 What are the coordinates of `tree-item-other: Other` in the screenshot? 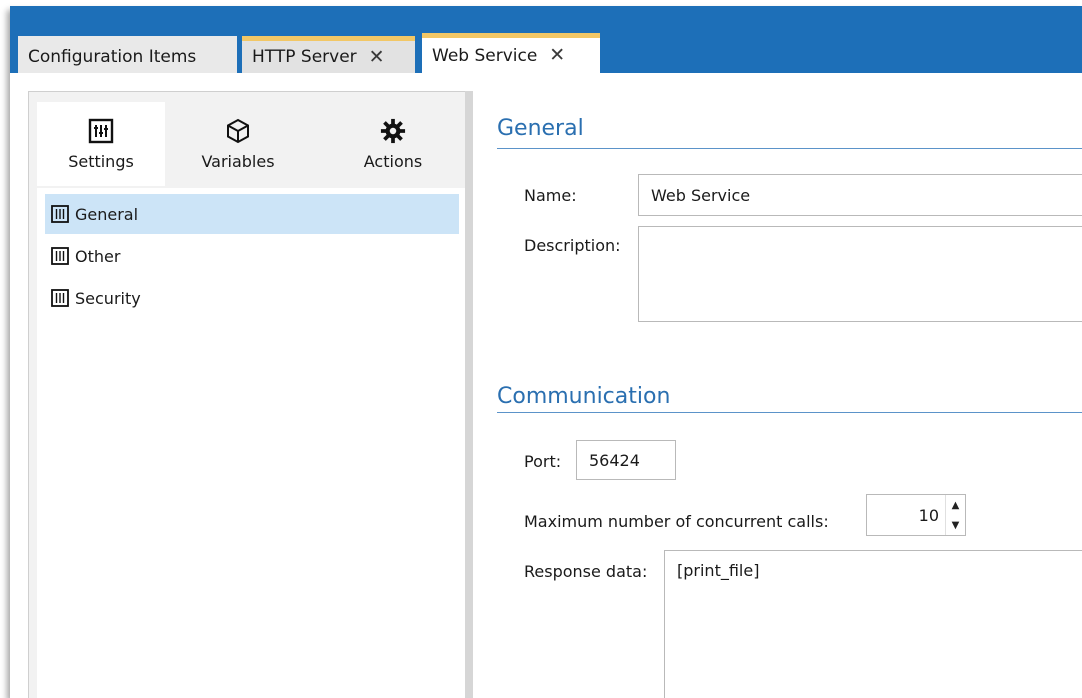 It's located at (252, 256).